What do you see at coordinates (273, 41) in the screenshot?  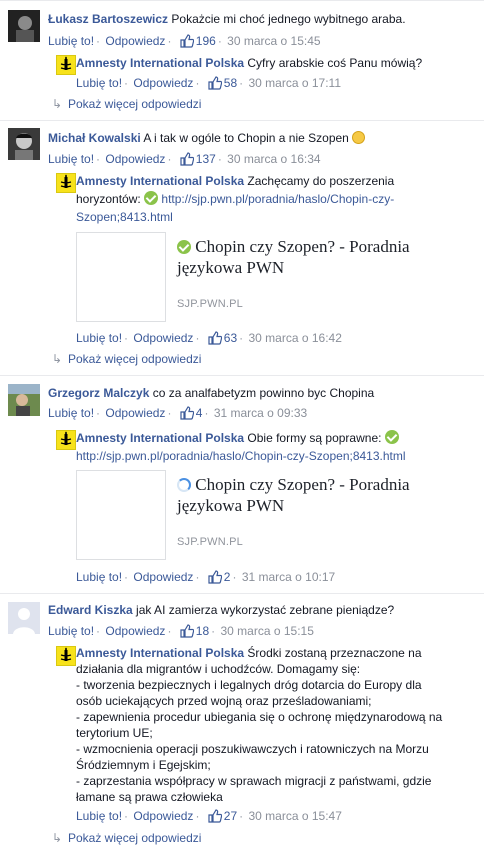 I see `comment-timestamp: 30 marca o 15:45` at bounding box center [273, 41].